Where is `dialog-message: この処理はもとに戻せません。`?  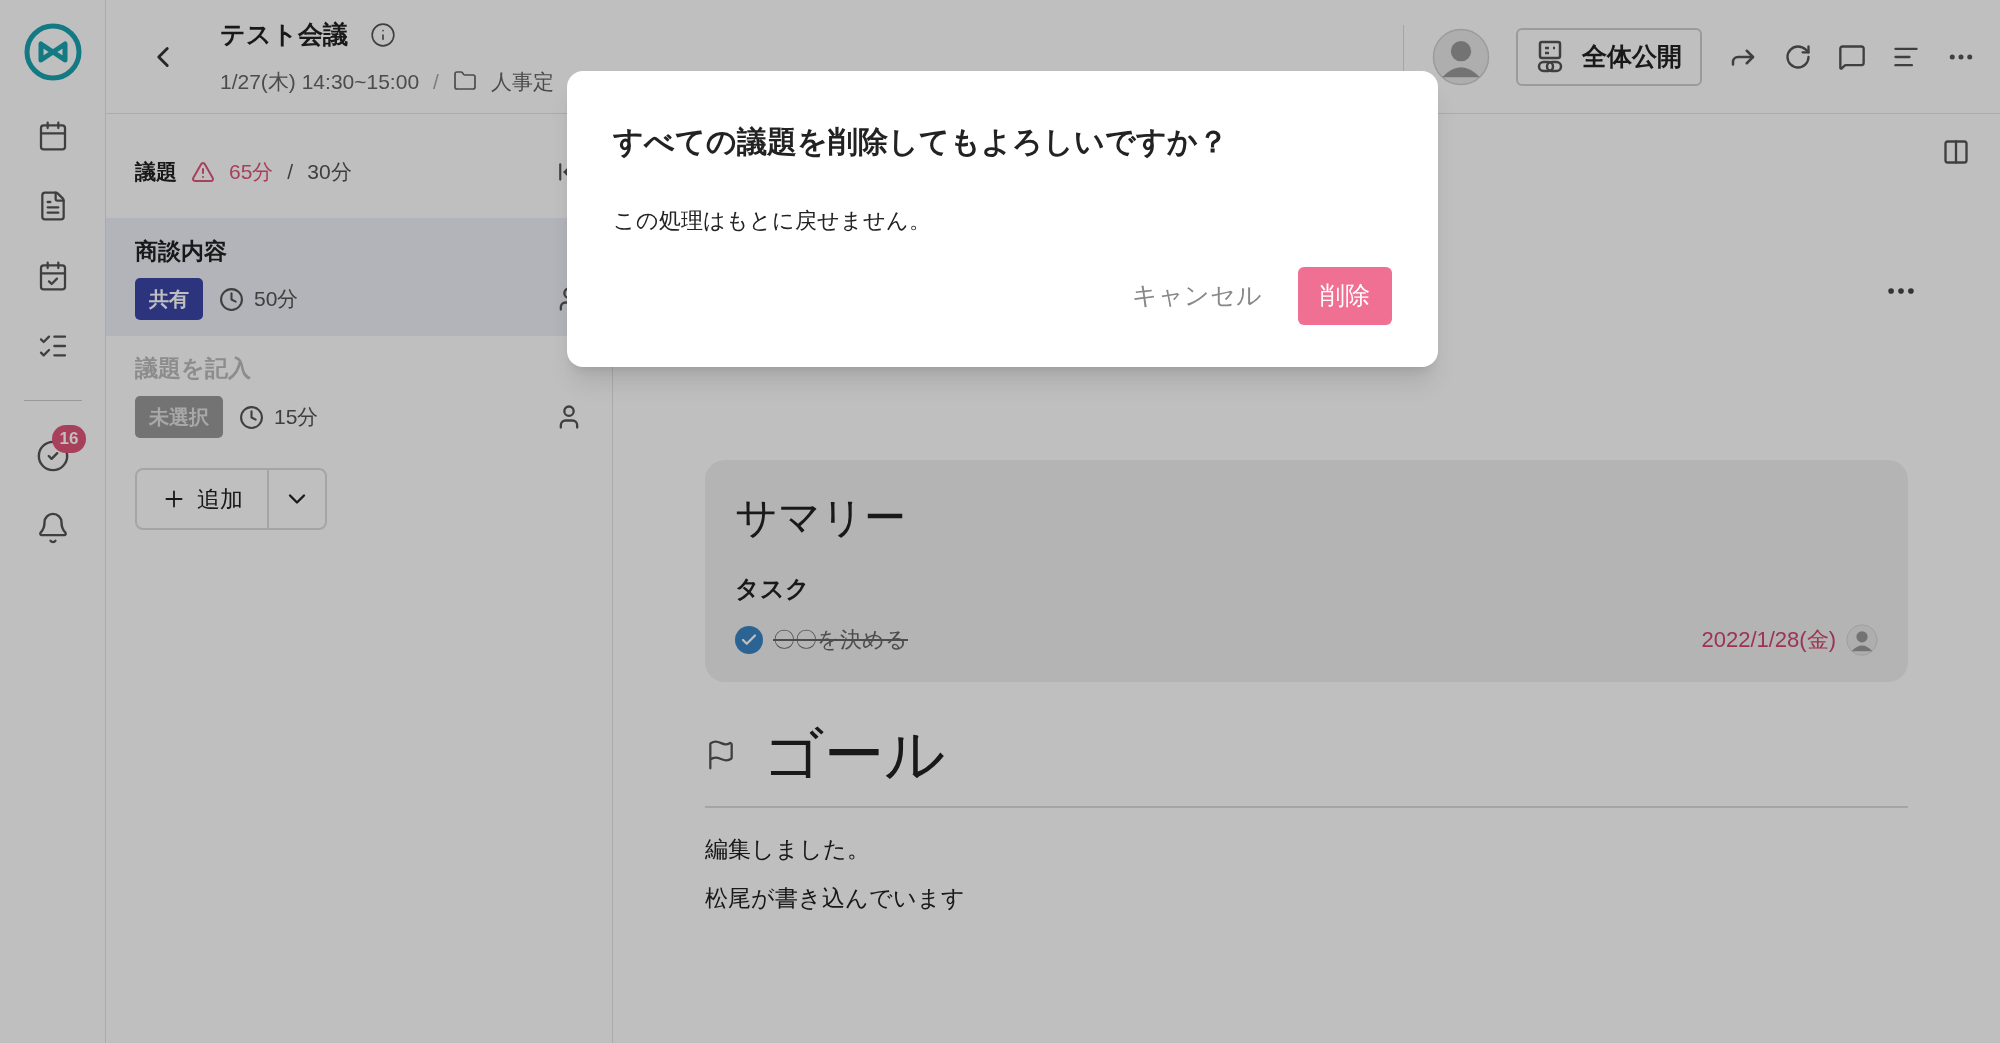 dialog-message: この処理はもとに戻せません。 is located at coordinates (772, 221).